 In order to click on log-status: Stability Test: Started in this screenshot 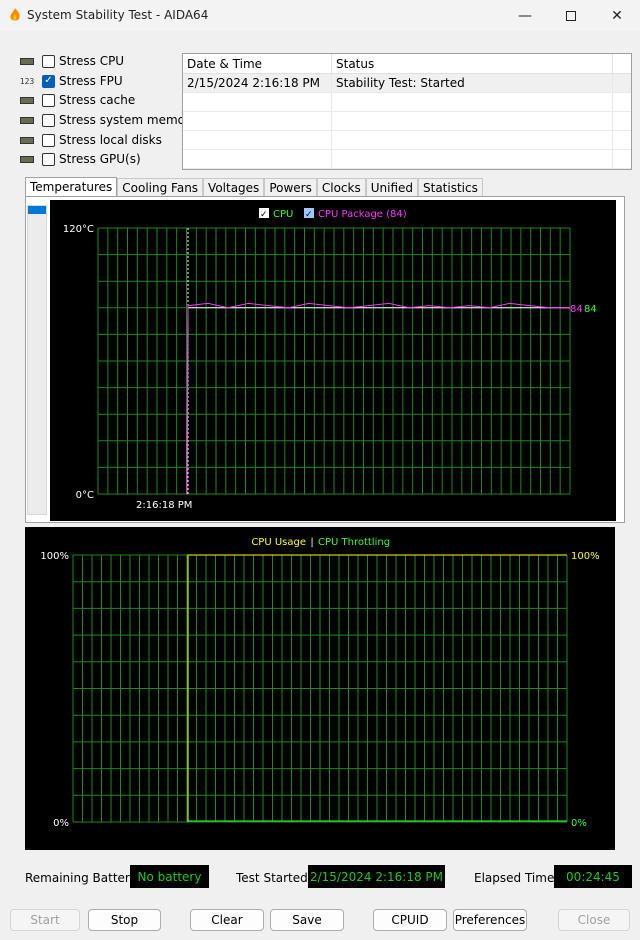, I will do `click(472, 83)`.